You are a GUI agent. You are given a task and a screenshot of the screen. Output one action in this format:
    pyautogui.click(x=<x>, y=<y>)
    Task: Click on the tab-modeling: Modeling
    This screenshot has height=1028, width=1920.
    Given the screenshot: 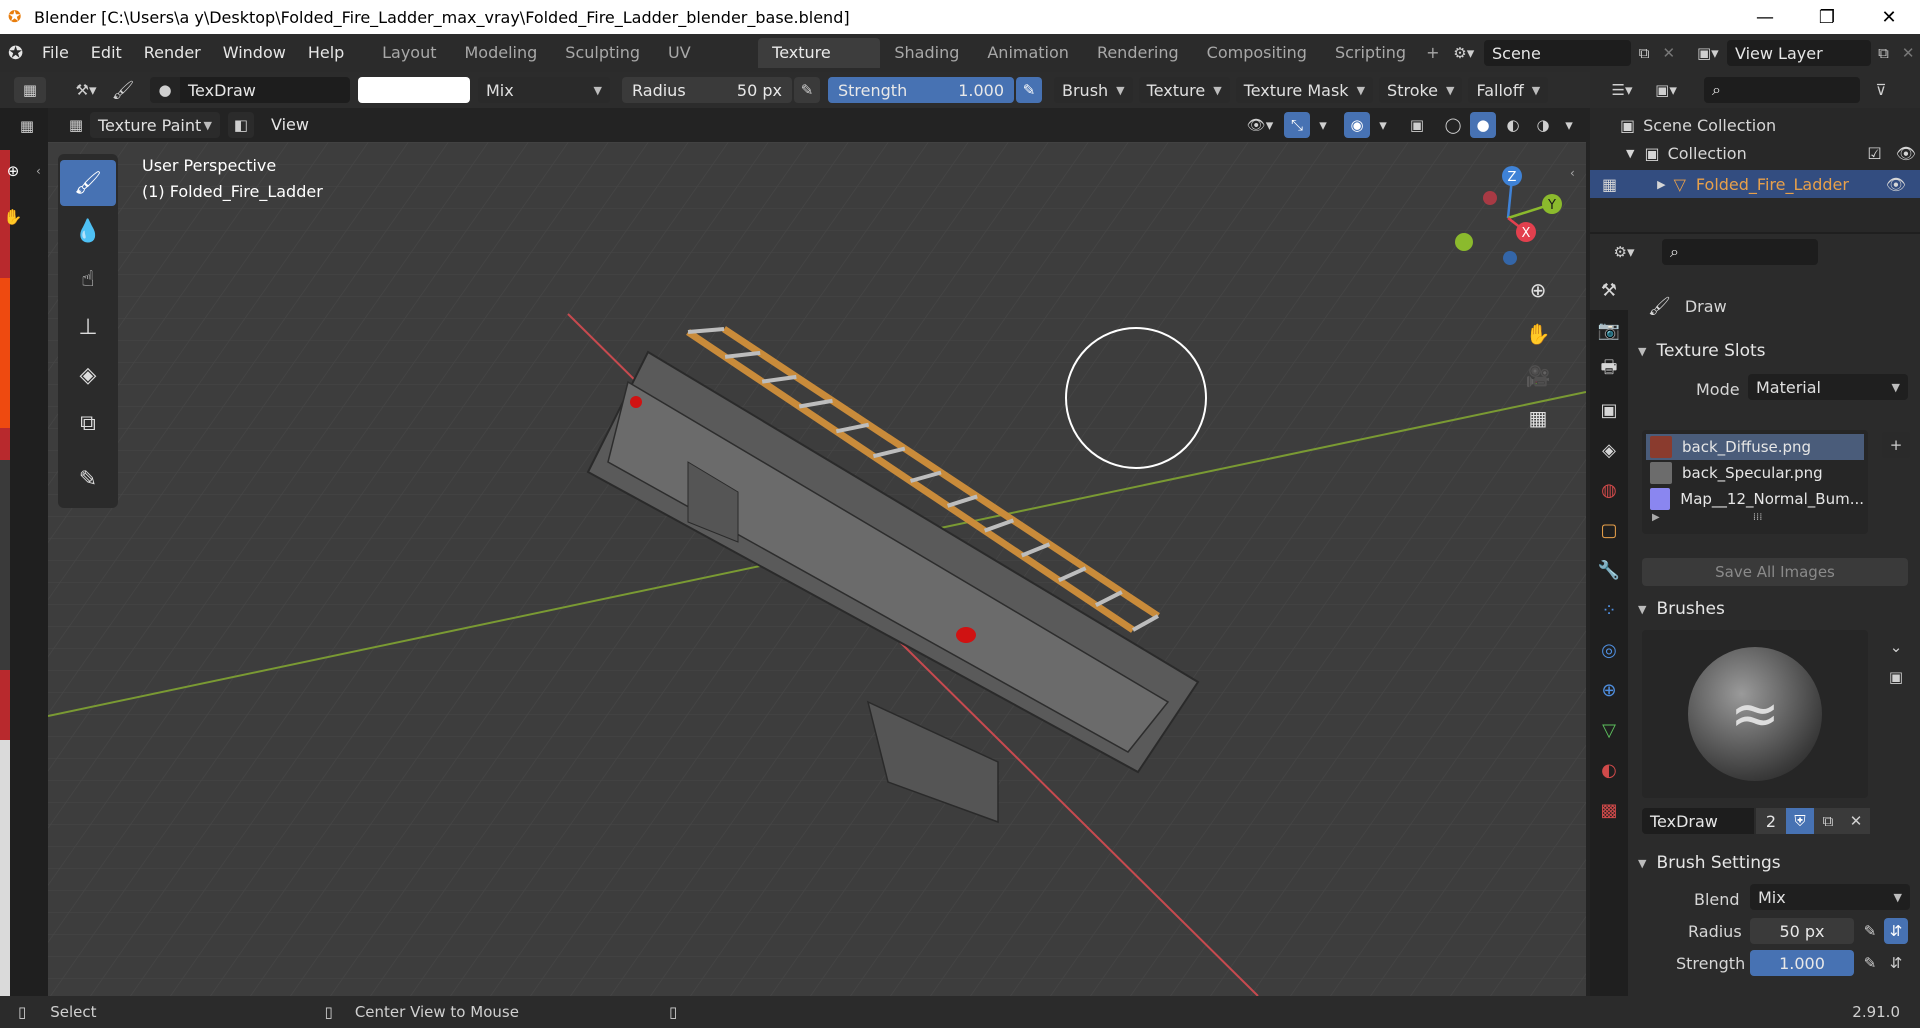 What is the action you would take?
    pyautogui.click(x=501, y=53)
    